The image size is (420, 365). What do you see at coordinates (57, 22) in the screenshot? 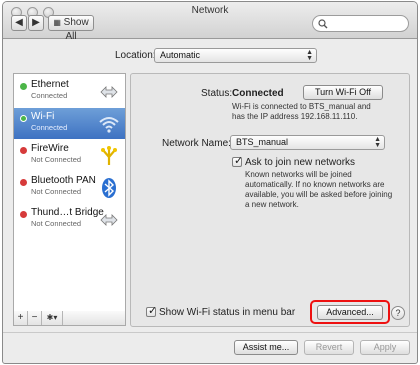
I see `grid-icon: ▦` at bounding box center [57, 22].